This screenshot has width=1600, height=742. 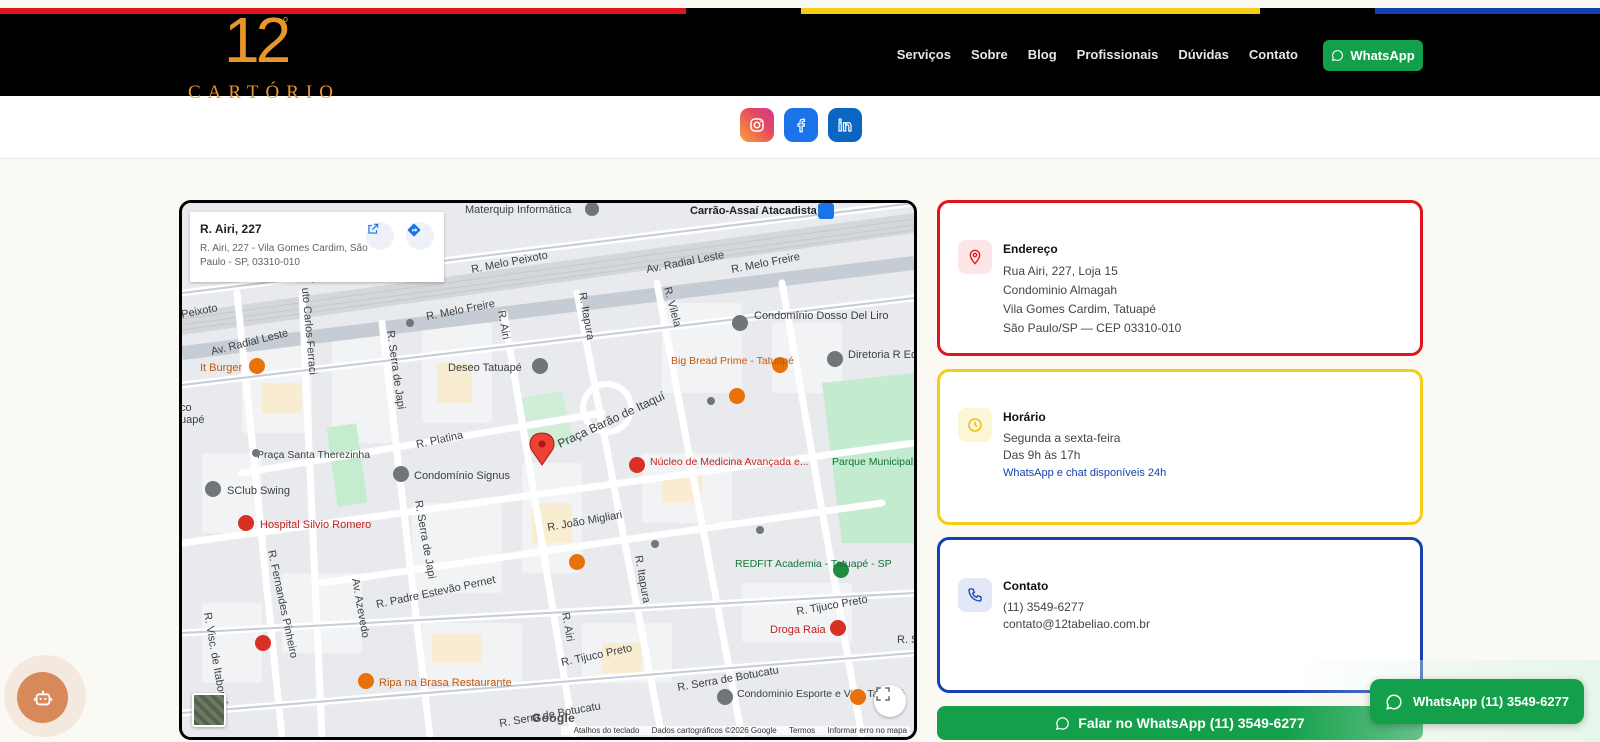 I want to click on site-logo: 12 o CARTÓRIO, so click(x=260, y=54).